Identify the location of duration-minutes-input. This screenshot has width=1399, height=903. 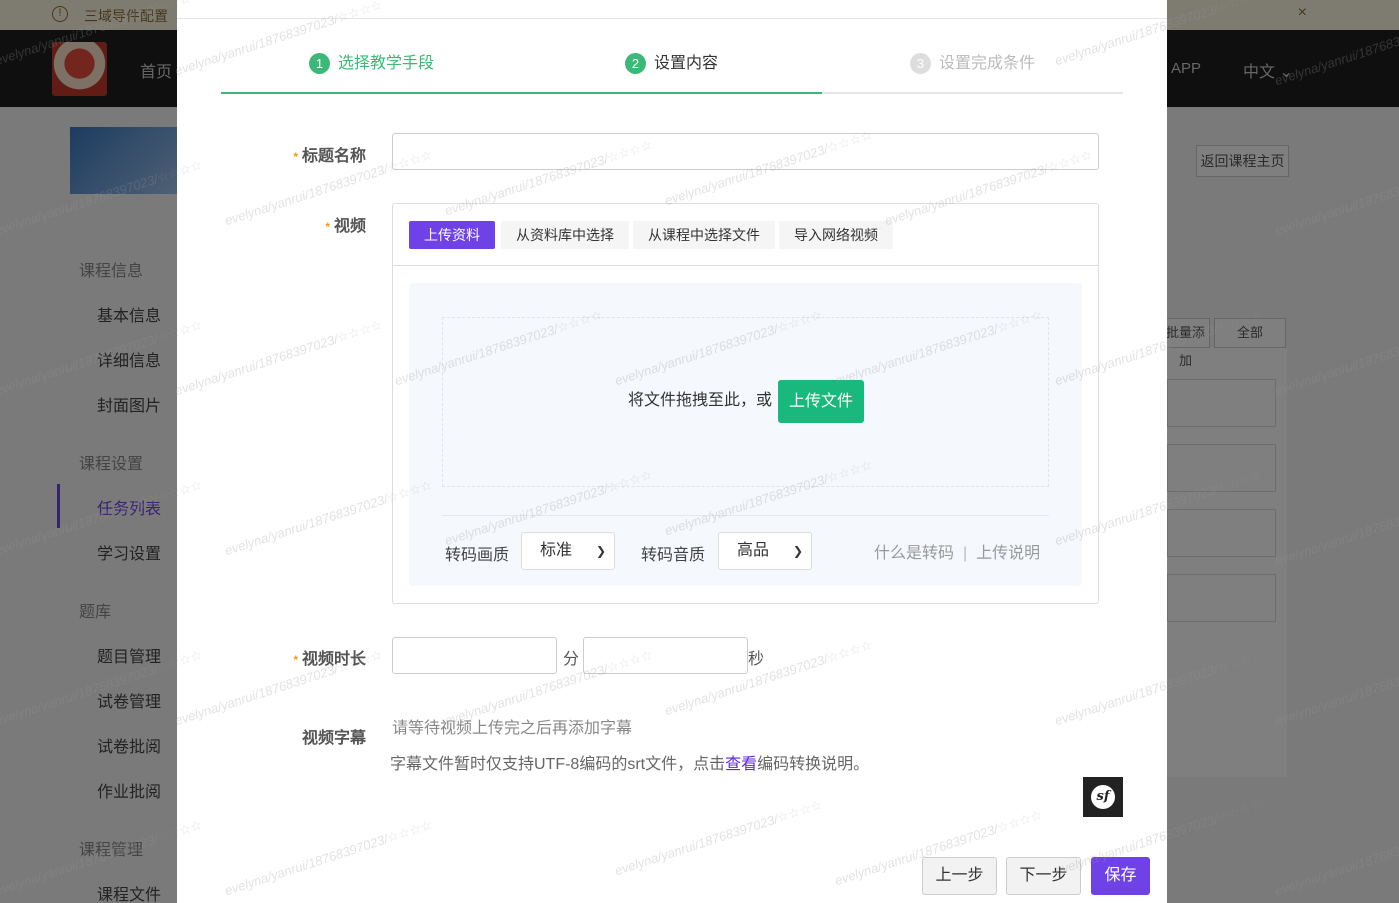
(474, 655).